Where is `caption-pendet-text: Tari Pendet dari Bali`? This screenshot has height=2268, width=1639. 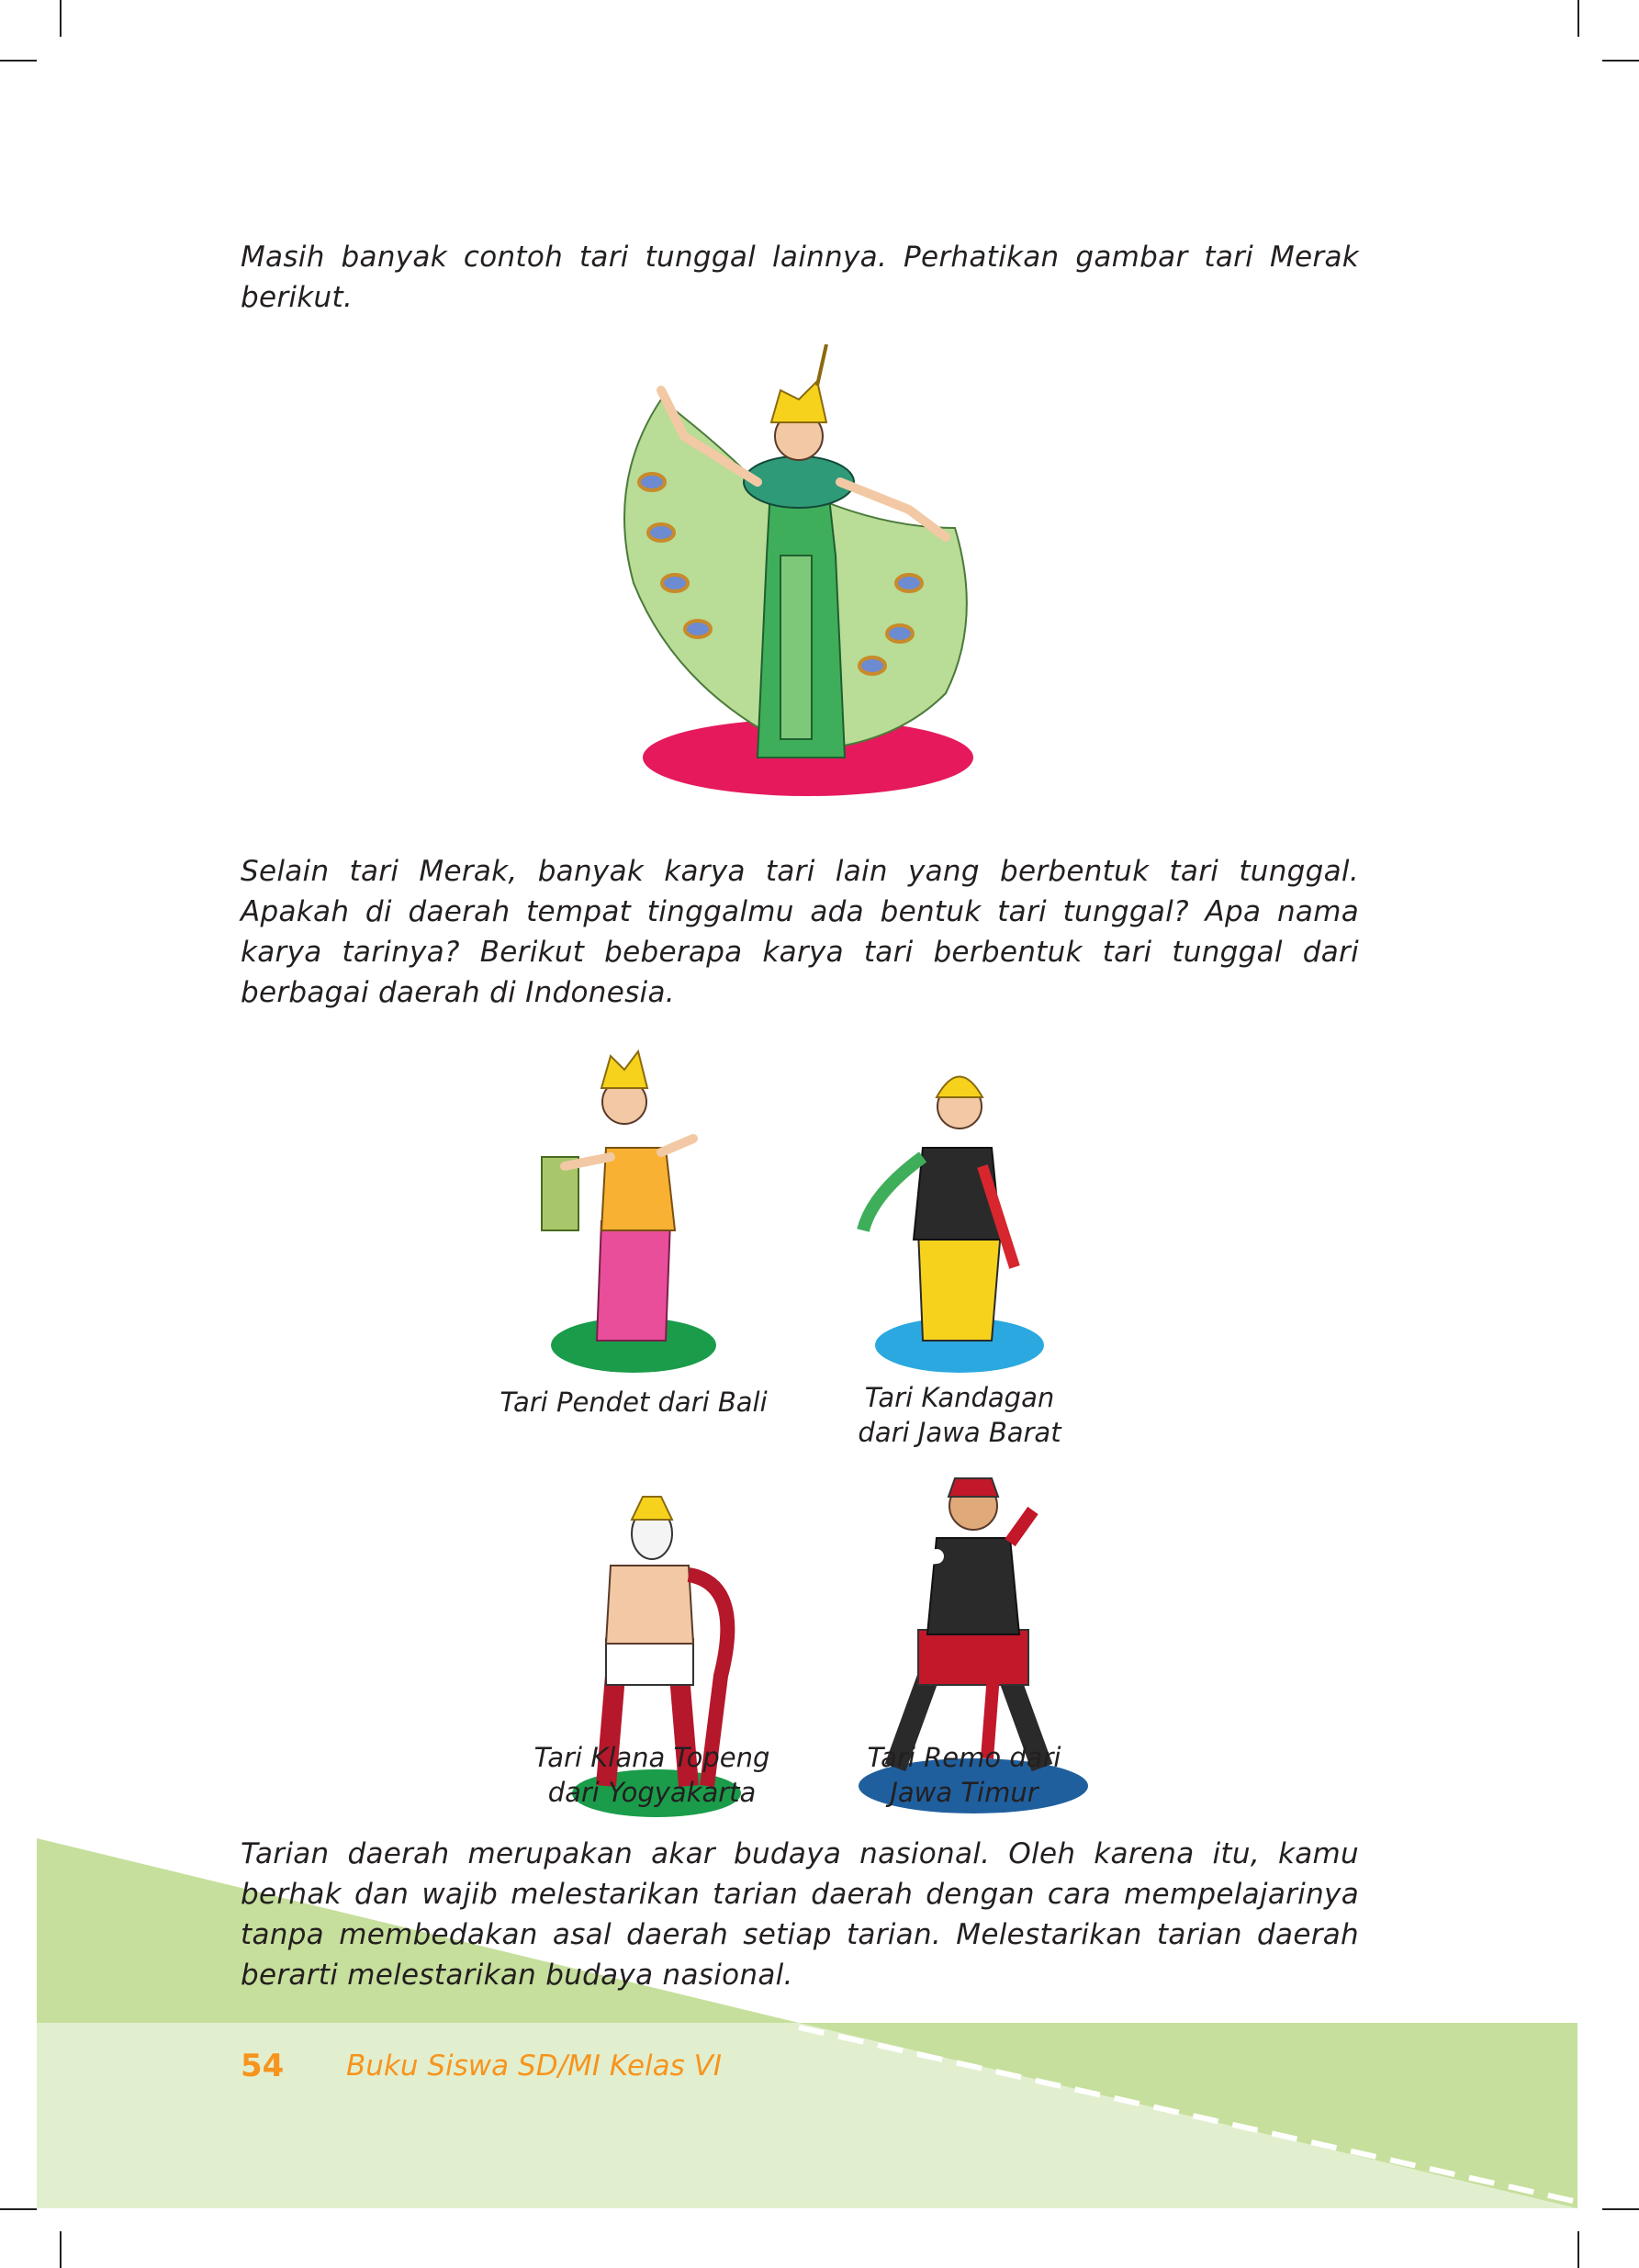 caption-pendet-text: Tari Pendet dari Bali is located at coordinates (634, 1403).